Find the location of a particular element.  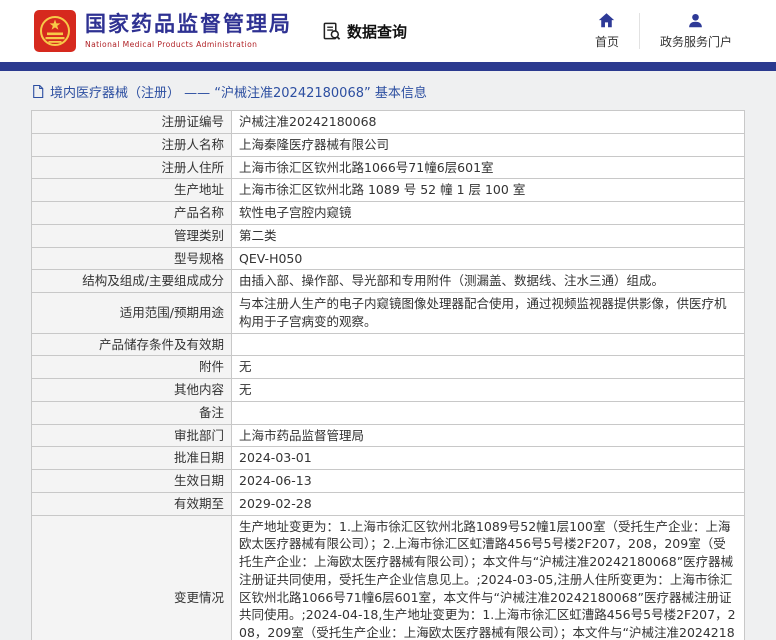

row-value: 2029-02-28 is located at coordinates (488, 503).